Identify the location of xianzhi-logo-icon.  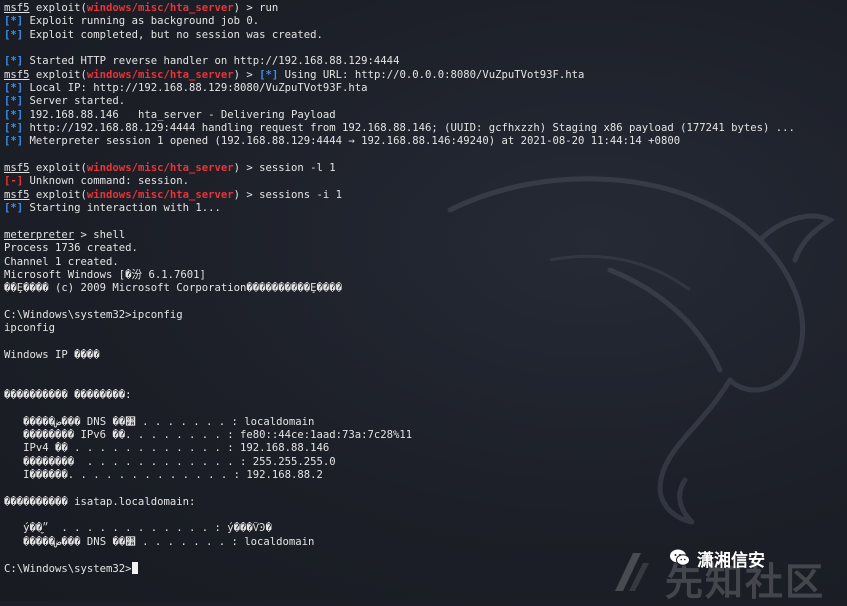
(632, 572).